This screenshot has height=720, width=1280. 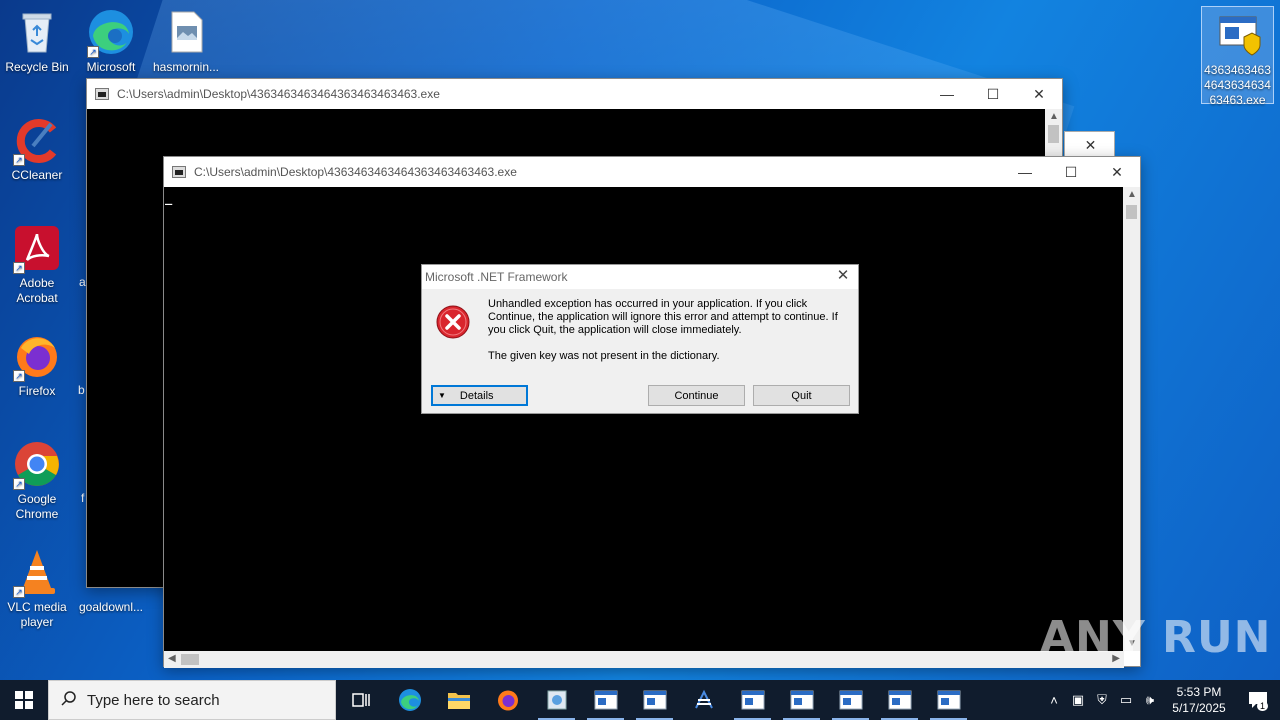 What do you see at coordinates (69, 700) in the screenshot?
I see `search-icon` at bounding box center [69, 700].